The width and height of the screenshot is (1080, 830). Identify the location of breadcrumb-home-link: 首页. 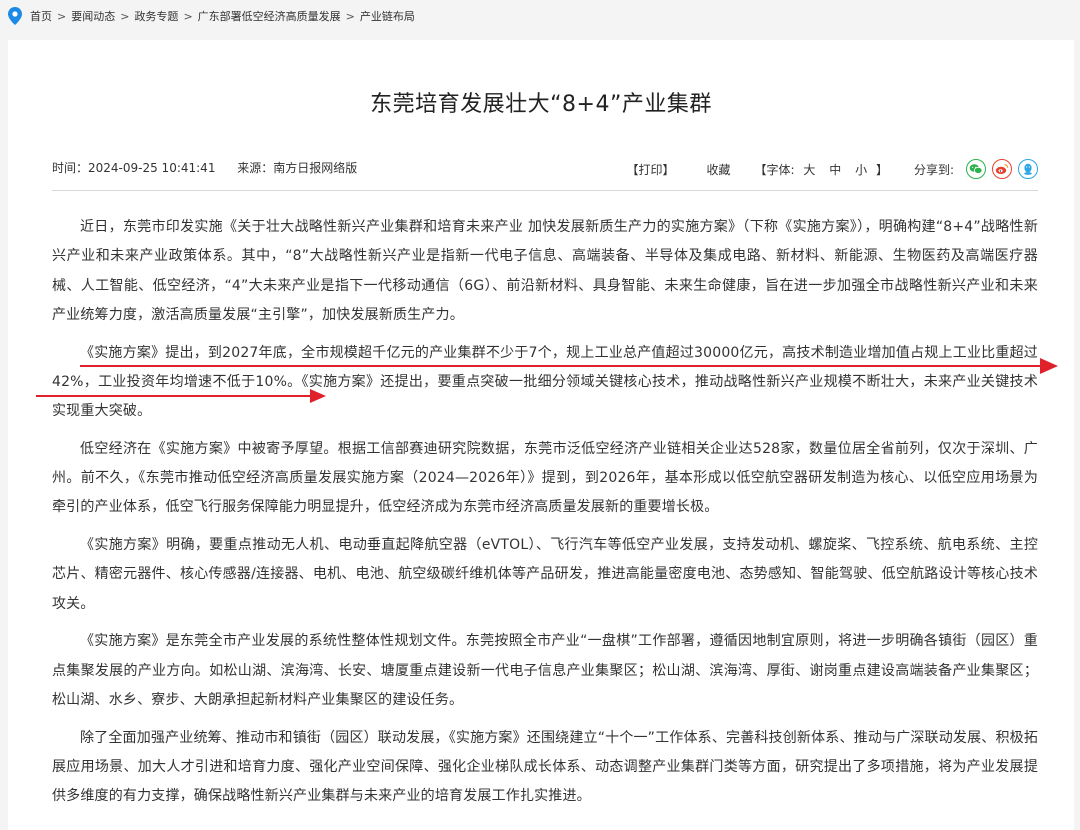
(41, 16).